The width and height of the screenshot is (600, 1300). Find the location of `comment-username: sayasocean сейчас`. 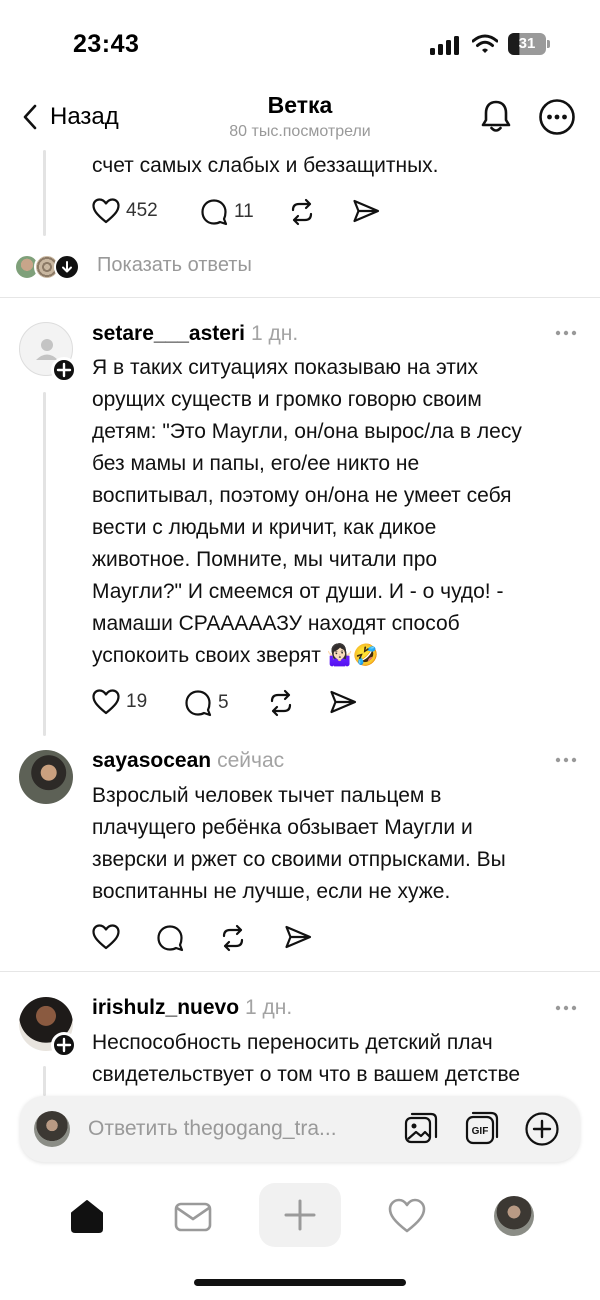

comment-username: sayasocean сейчас is located at coordinates (188, 761).